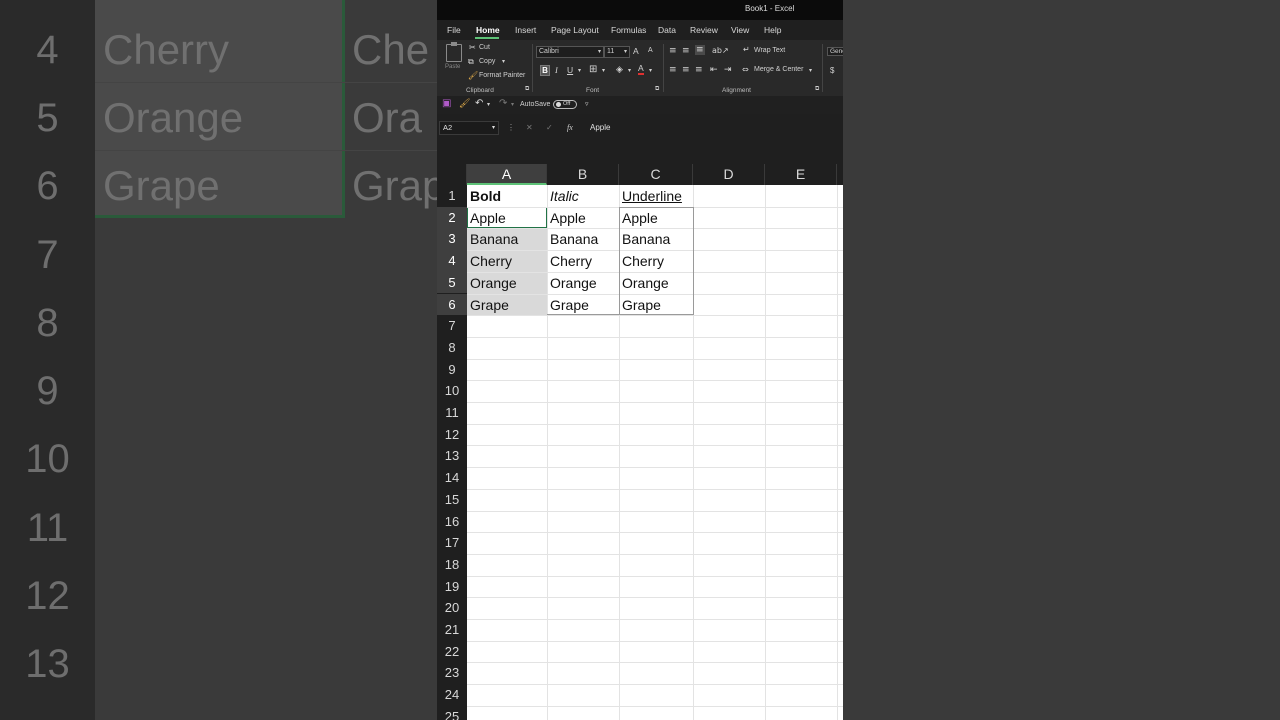 The image size is (1280, 720). What do you see at coordinates (454, 52) in the screenshot?
I see `paste-icon` at bounding box center [454, 52].